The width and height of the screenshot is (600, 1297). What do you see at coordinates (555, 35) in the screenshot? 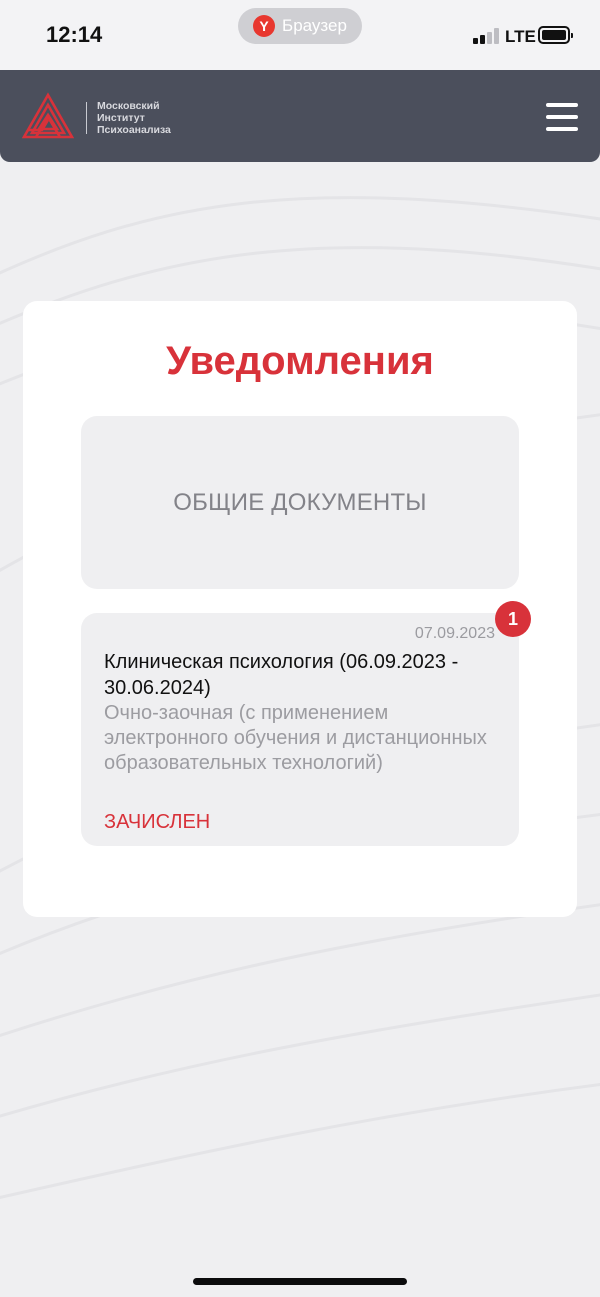
I see `battery-full-icon` at bounding box center [555, 35].